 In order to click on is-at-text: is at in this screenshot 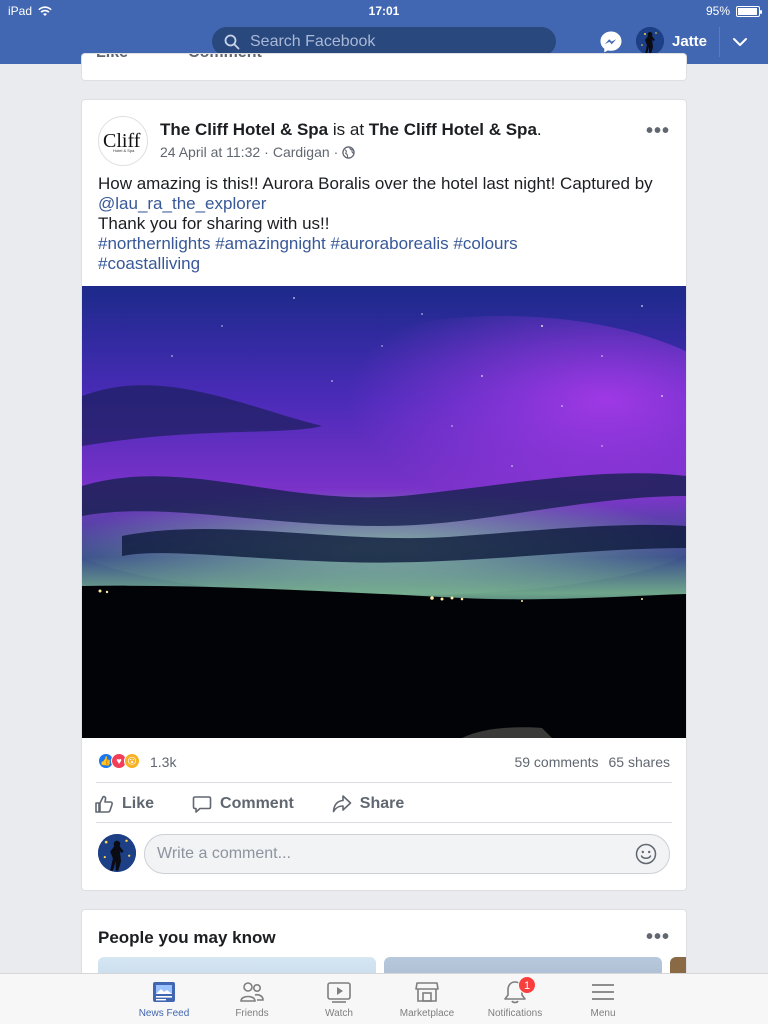, I will do `click(348, 129)`.